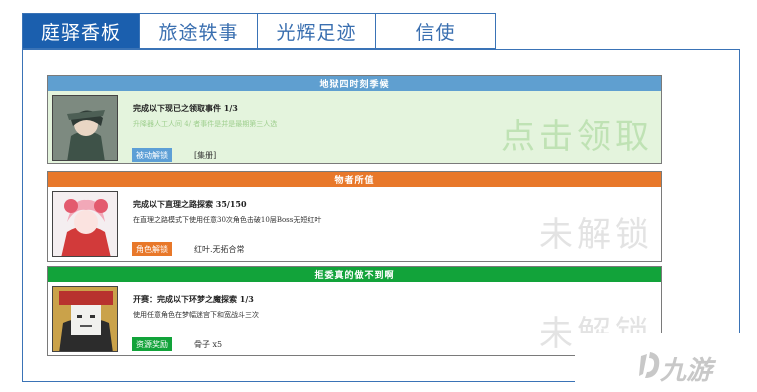 The height and width of the screenshot is (392, 757). What do you see at coordinates (205, 124) in the screenshot?
I see `task-description: 升降器人工人间 4/ 者事件是并是最期第三人选` at bounding box center [205, 124].